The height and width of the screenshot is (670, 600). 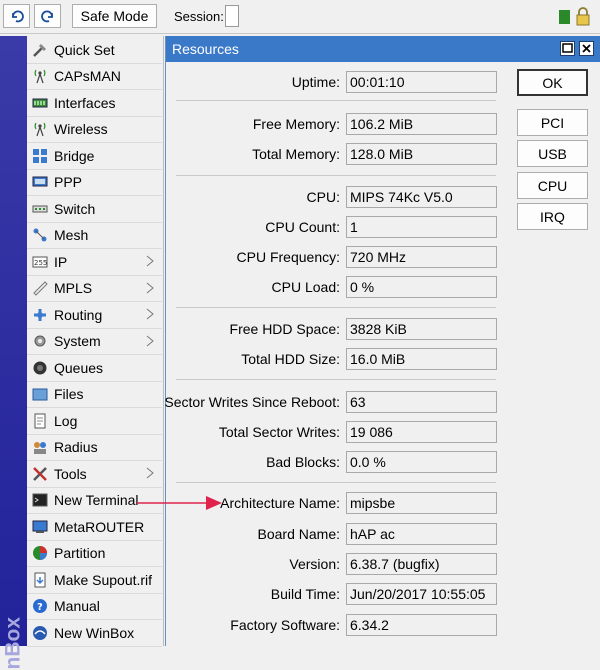 What do you see at coordinates (421, 82) in the screenshot?
I see `uptime-field: 00:01:10` at bounding box center [421, 82].